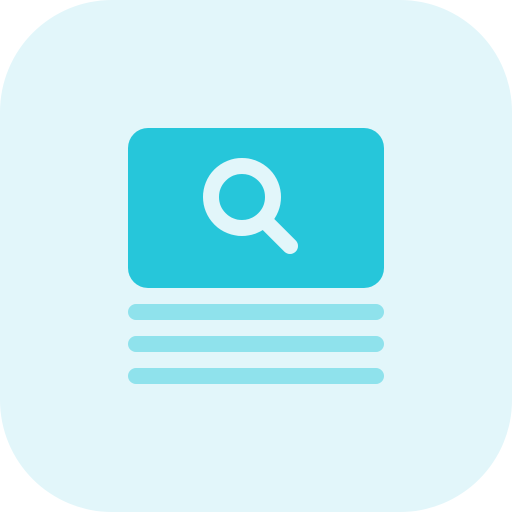  I want to click on text-lines, so click(256, 344).